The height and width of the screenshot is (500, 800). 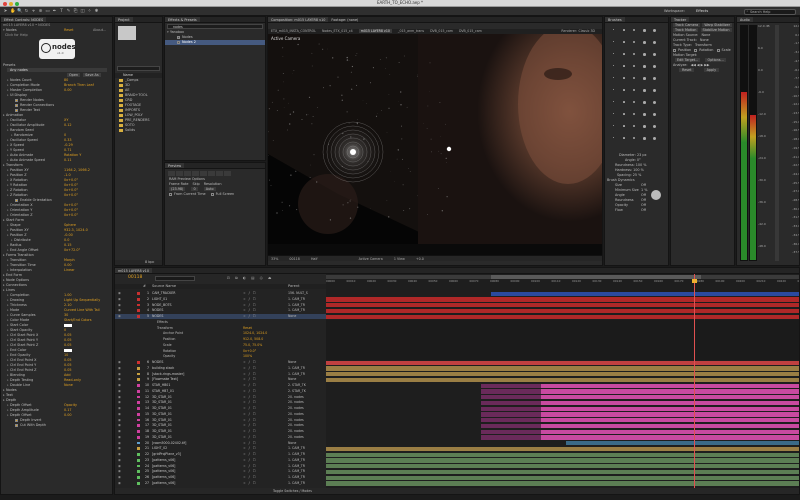 What do you see at coordinates (220, 402) in the screenshot?
I see `layer-row: ◉ 13 3D_STAR_01 ⊹ / ☐ 20. nodes` at bounding box center [220, 402].